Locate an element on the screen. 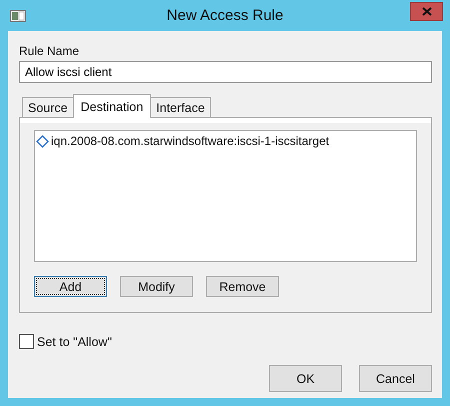 The width and height of the screenshot is (450, 406). rule-name-field: Allow iscsi client is located at coordinates (225, 72).